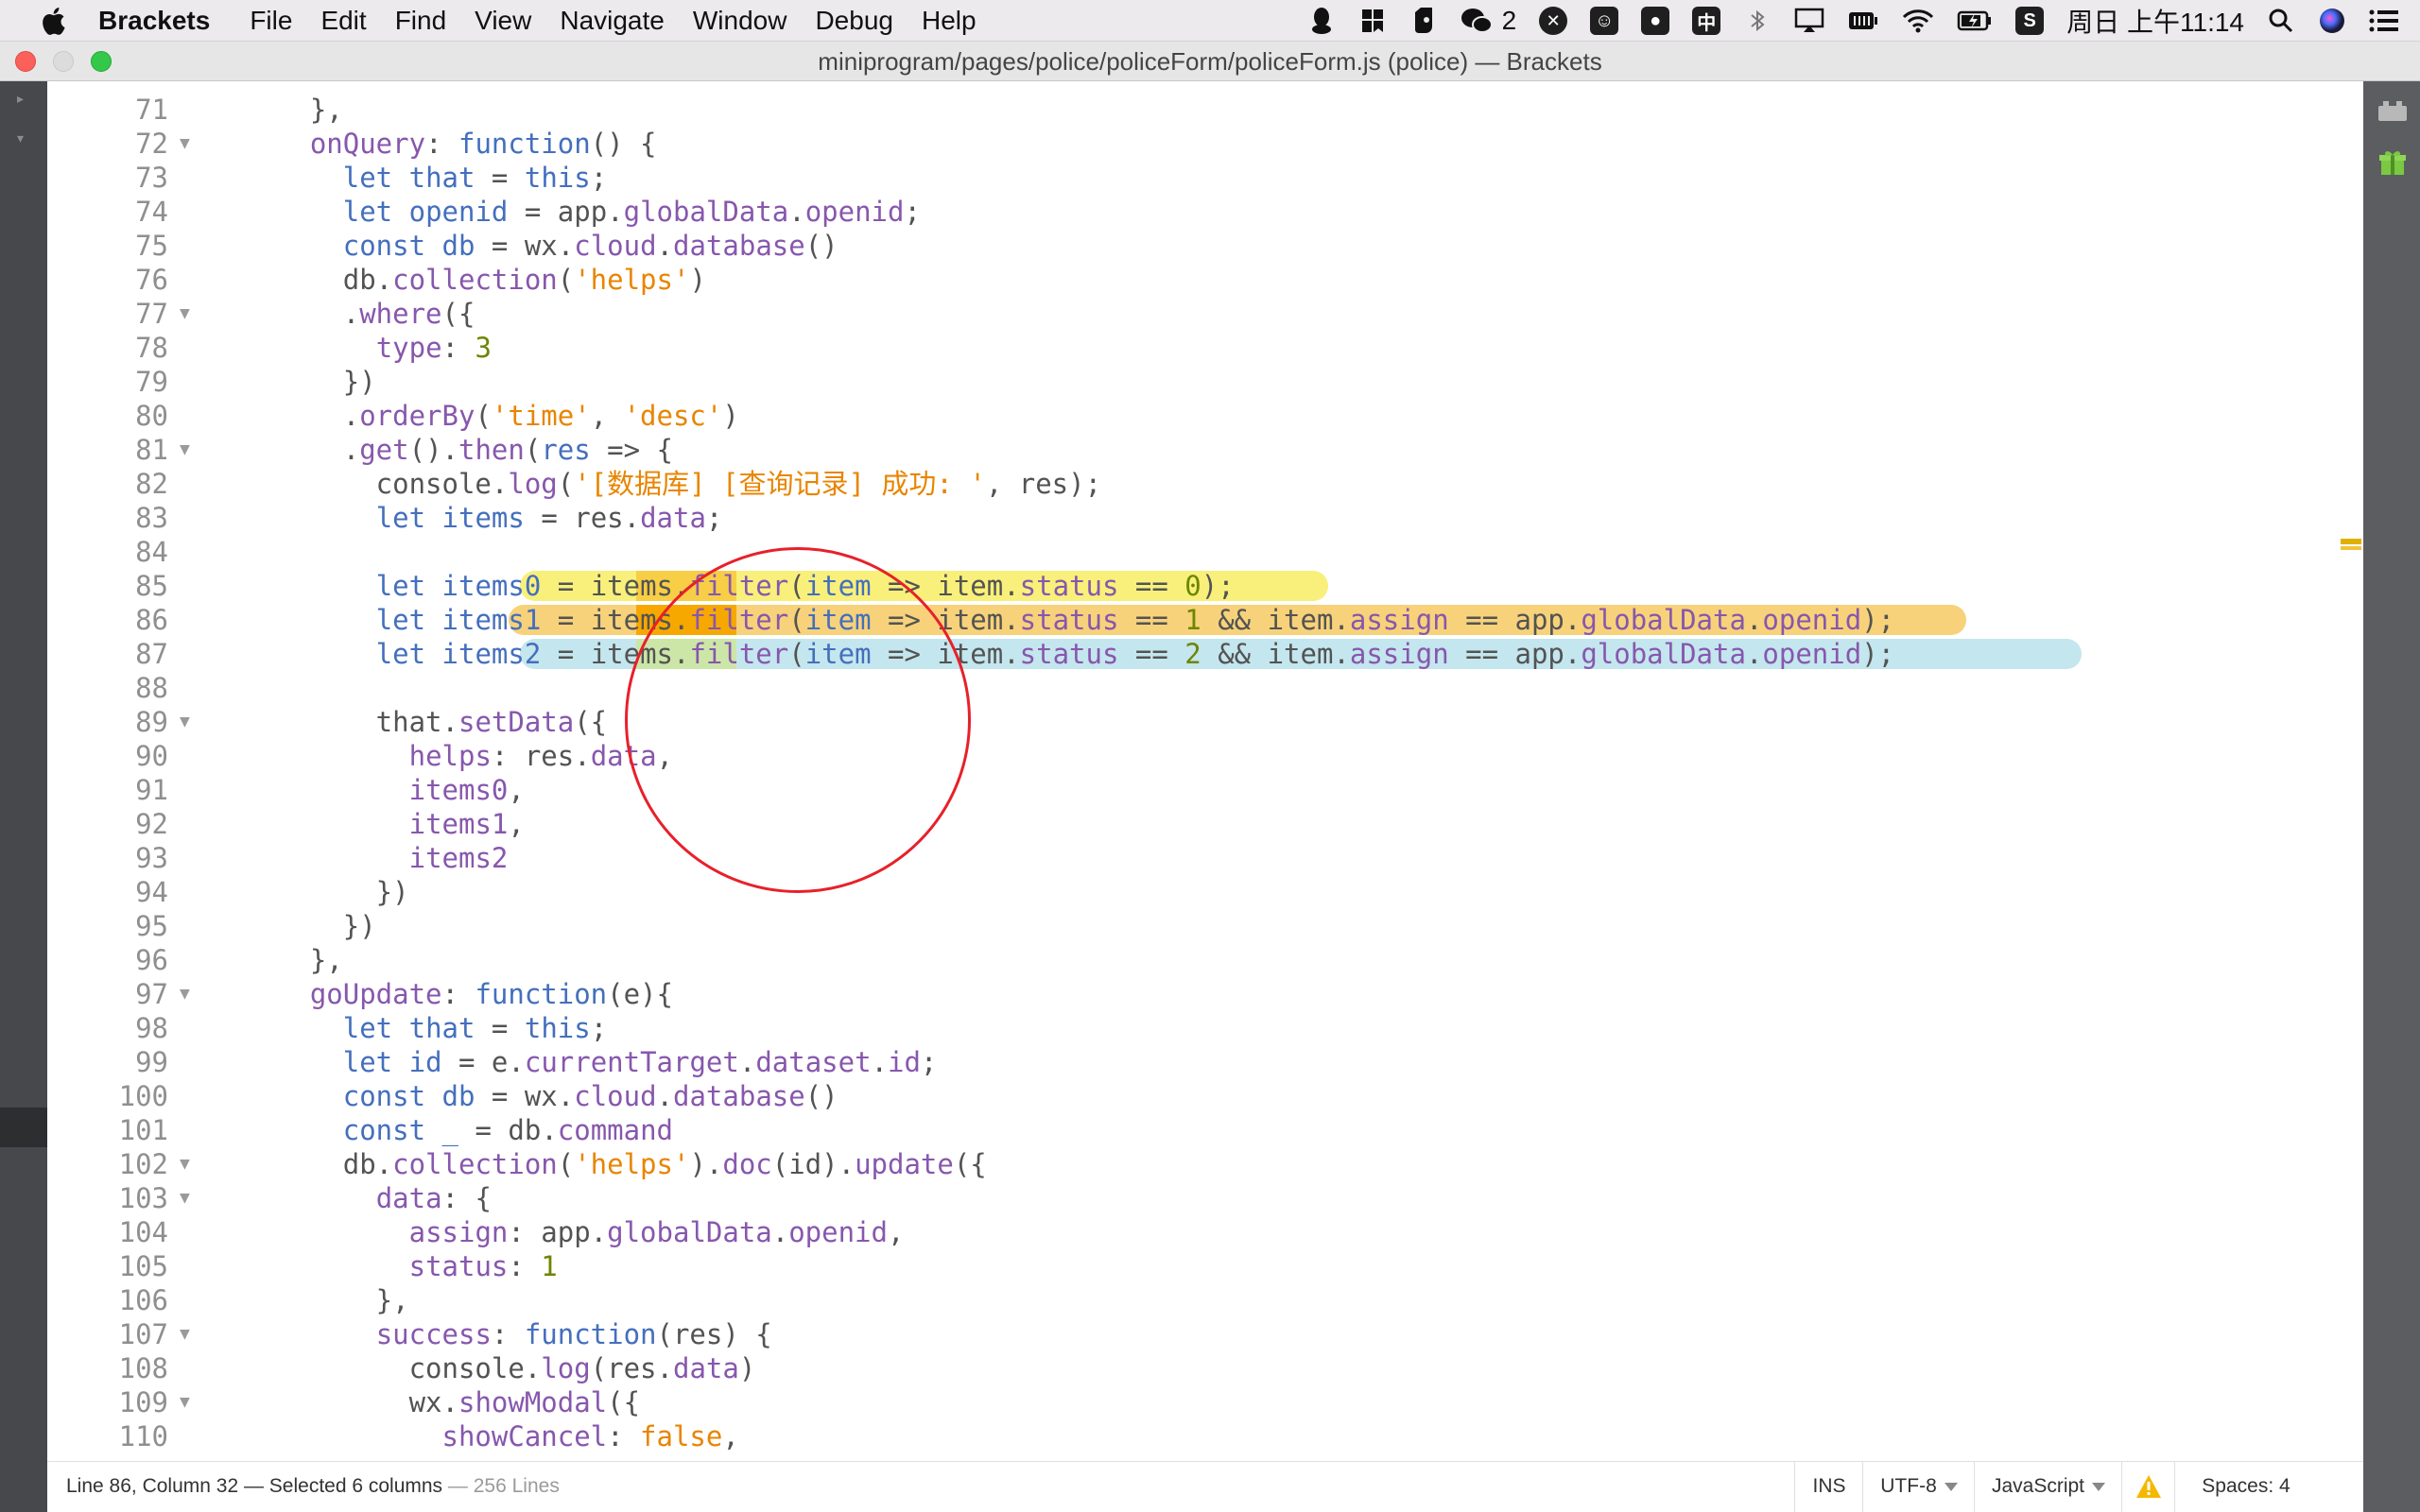  What do you see at coordinates (503, 21) in the screenshot?
I see `menu-view: View` at bounding box center [503, 21].